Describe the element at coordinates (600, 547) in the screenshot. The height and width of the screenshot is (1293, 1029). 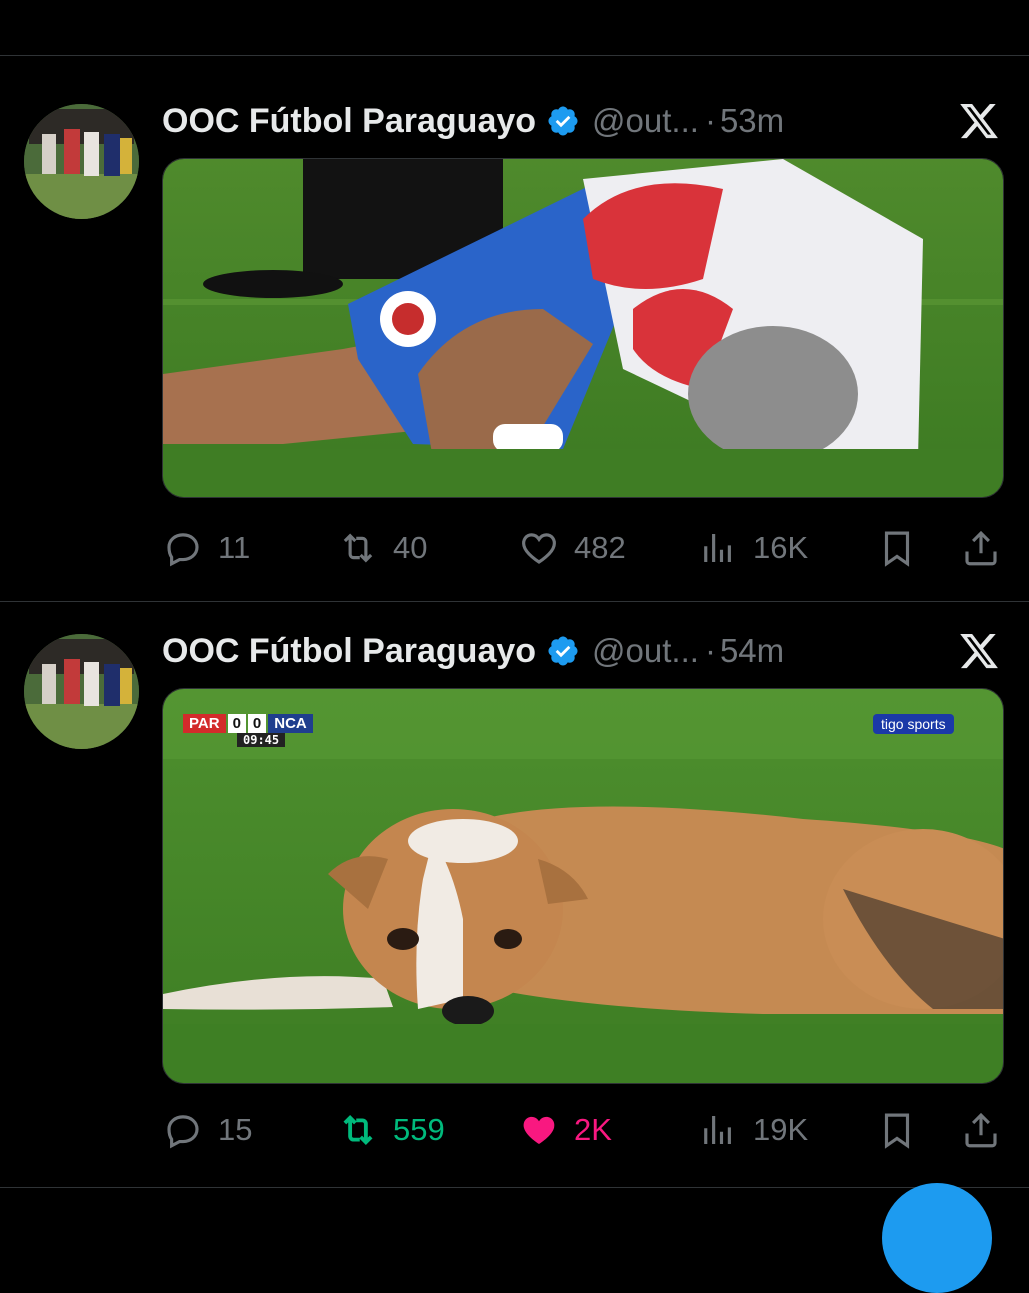
I see `like-count: 482` at that location.